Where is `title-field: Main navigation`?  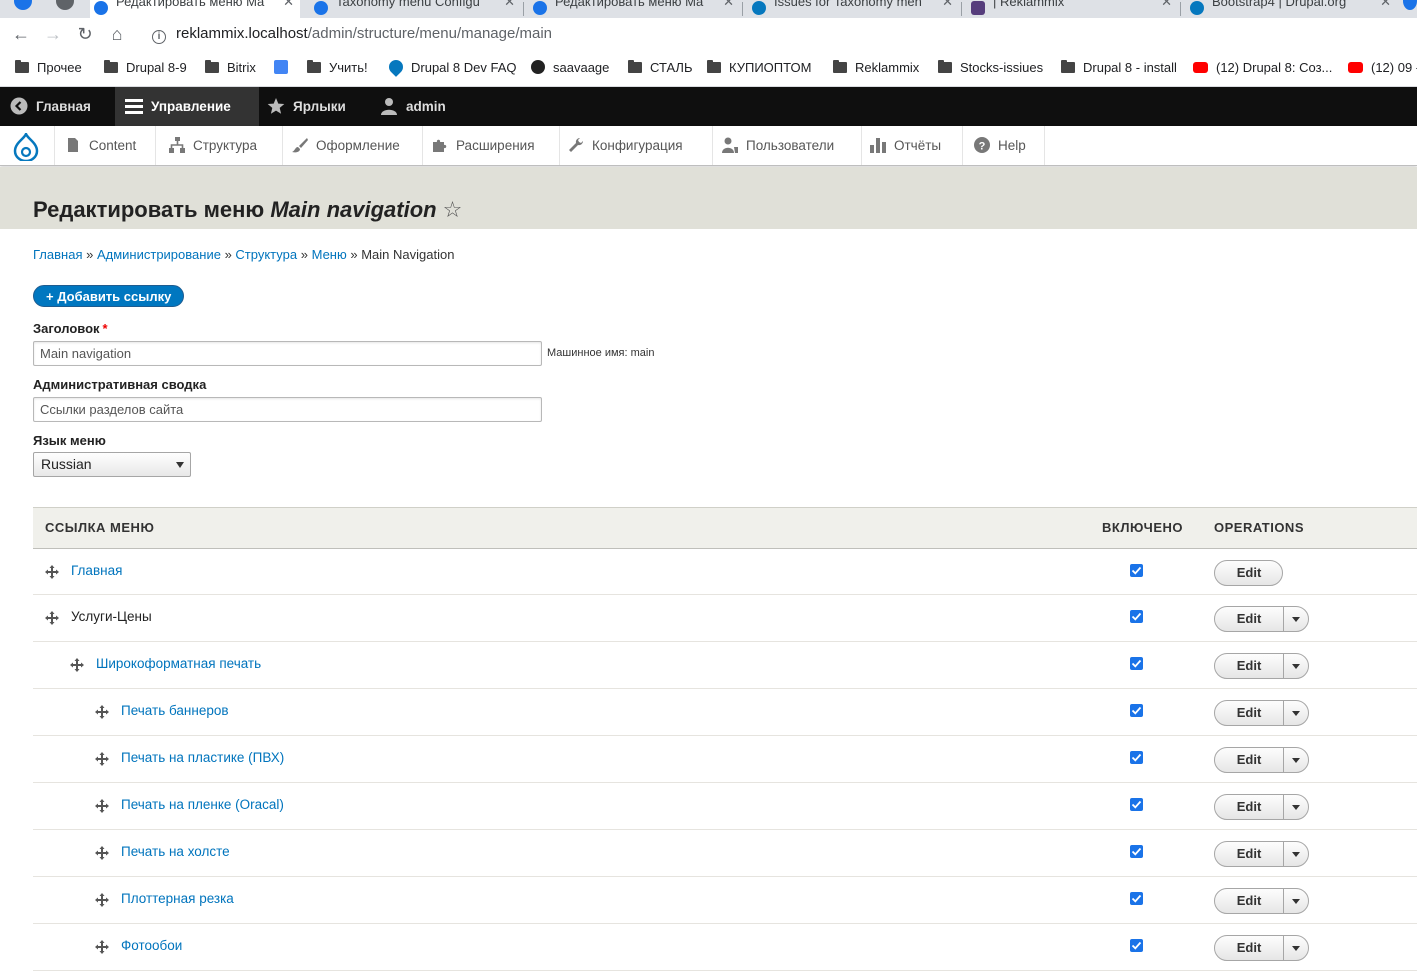
title-field: Main navigation is located at coordinates (287, 353).